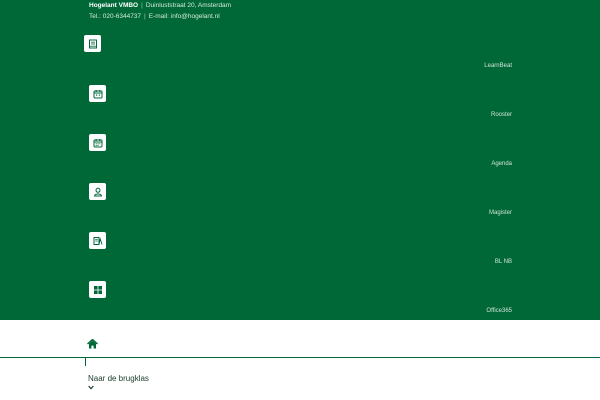  What do you see at coordinates (499, 311) in the screenshot?
I see `office365-link-label: Office365` at bounding box center [499, 311].